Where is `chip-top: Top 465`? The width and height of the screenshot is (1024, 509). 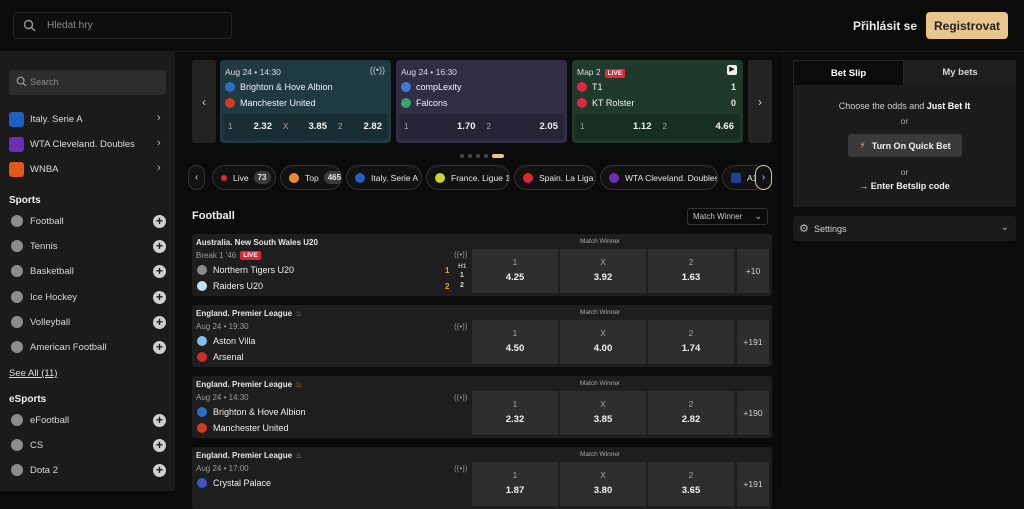 chip-top: Top 465 is located at coordinates (311, 177).